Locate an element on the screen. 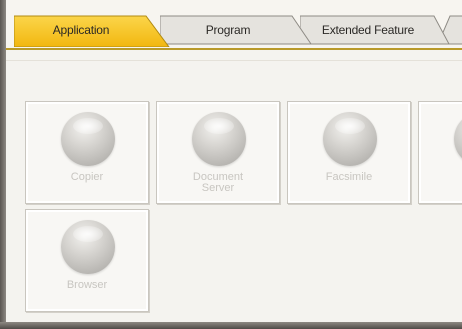 This screenshot has width=462, height=329. tab-application: Application is located at coordinates (92, 31).